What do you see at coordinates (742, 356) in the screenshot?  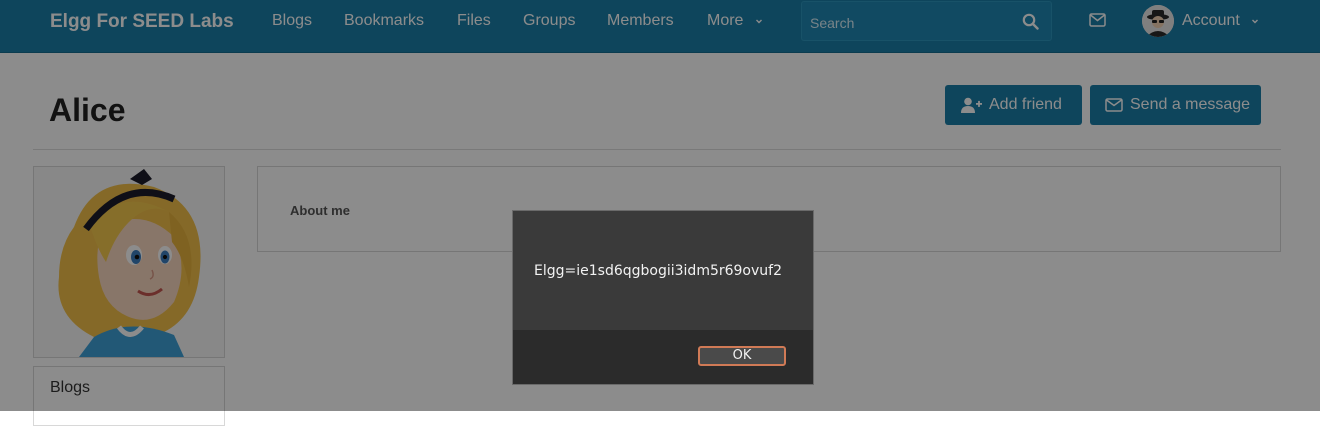 I see `ok-button: OK` at bounding box center [742, 356].